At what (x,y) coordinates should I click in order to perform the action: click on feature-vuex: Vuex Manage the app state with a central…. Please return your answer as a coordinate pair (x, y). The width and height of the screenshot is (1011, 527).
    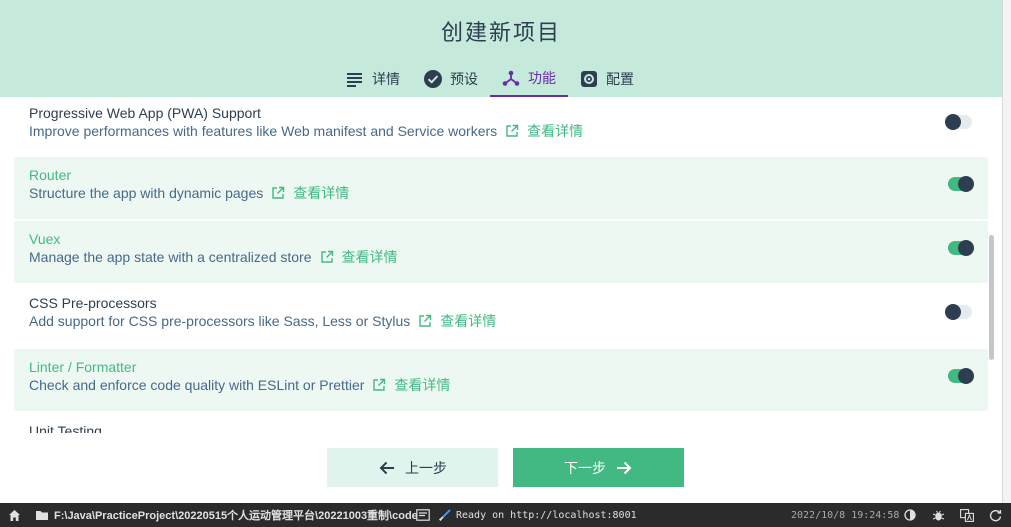
    Looking at the image, I should click on (501, 252).